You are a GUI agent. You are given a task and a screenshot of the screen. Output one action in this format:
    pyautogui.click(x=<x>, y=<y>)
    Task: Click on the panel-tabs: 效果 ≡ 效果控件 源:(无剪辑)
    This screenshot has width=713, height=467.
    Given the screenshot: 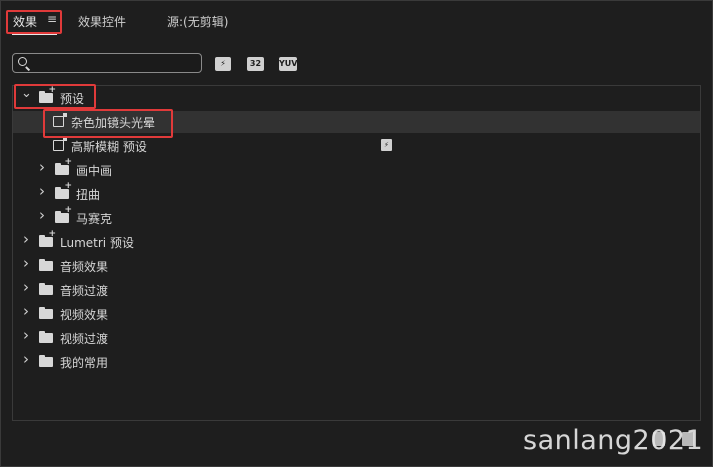 What is the action you would take?
    pyautogui.click(x=356, y=21)
    